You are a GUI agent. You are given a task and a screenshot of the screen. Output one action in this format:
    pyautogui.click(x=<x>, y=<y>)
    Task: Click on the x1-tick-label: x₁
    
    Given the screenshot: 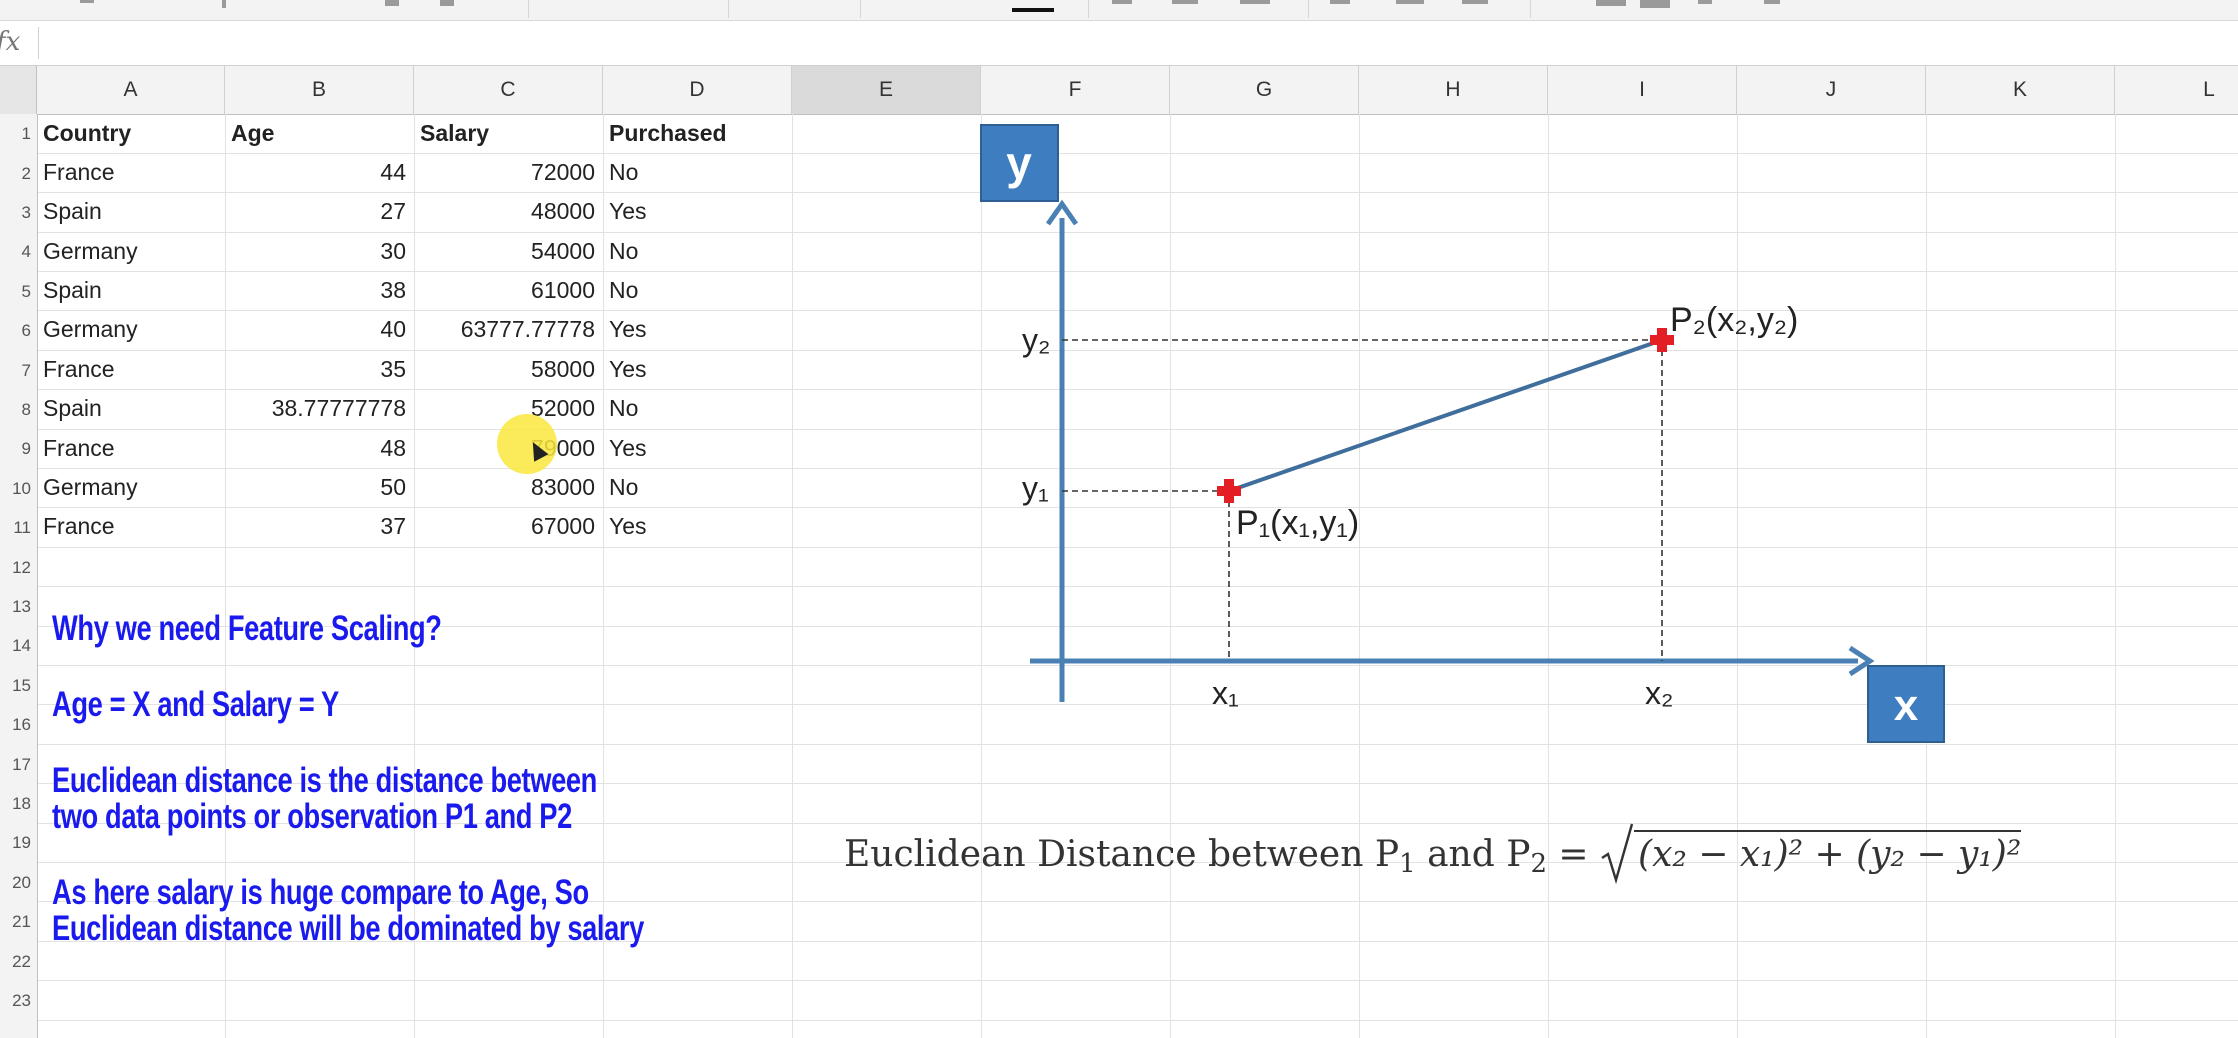 What is the action you would take?
    pyautogui.click(x=1225, y=693)
    